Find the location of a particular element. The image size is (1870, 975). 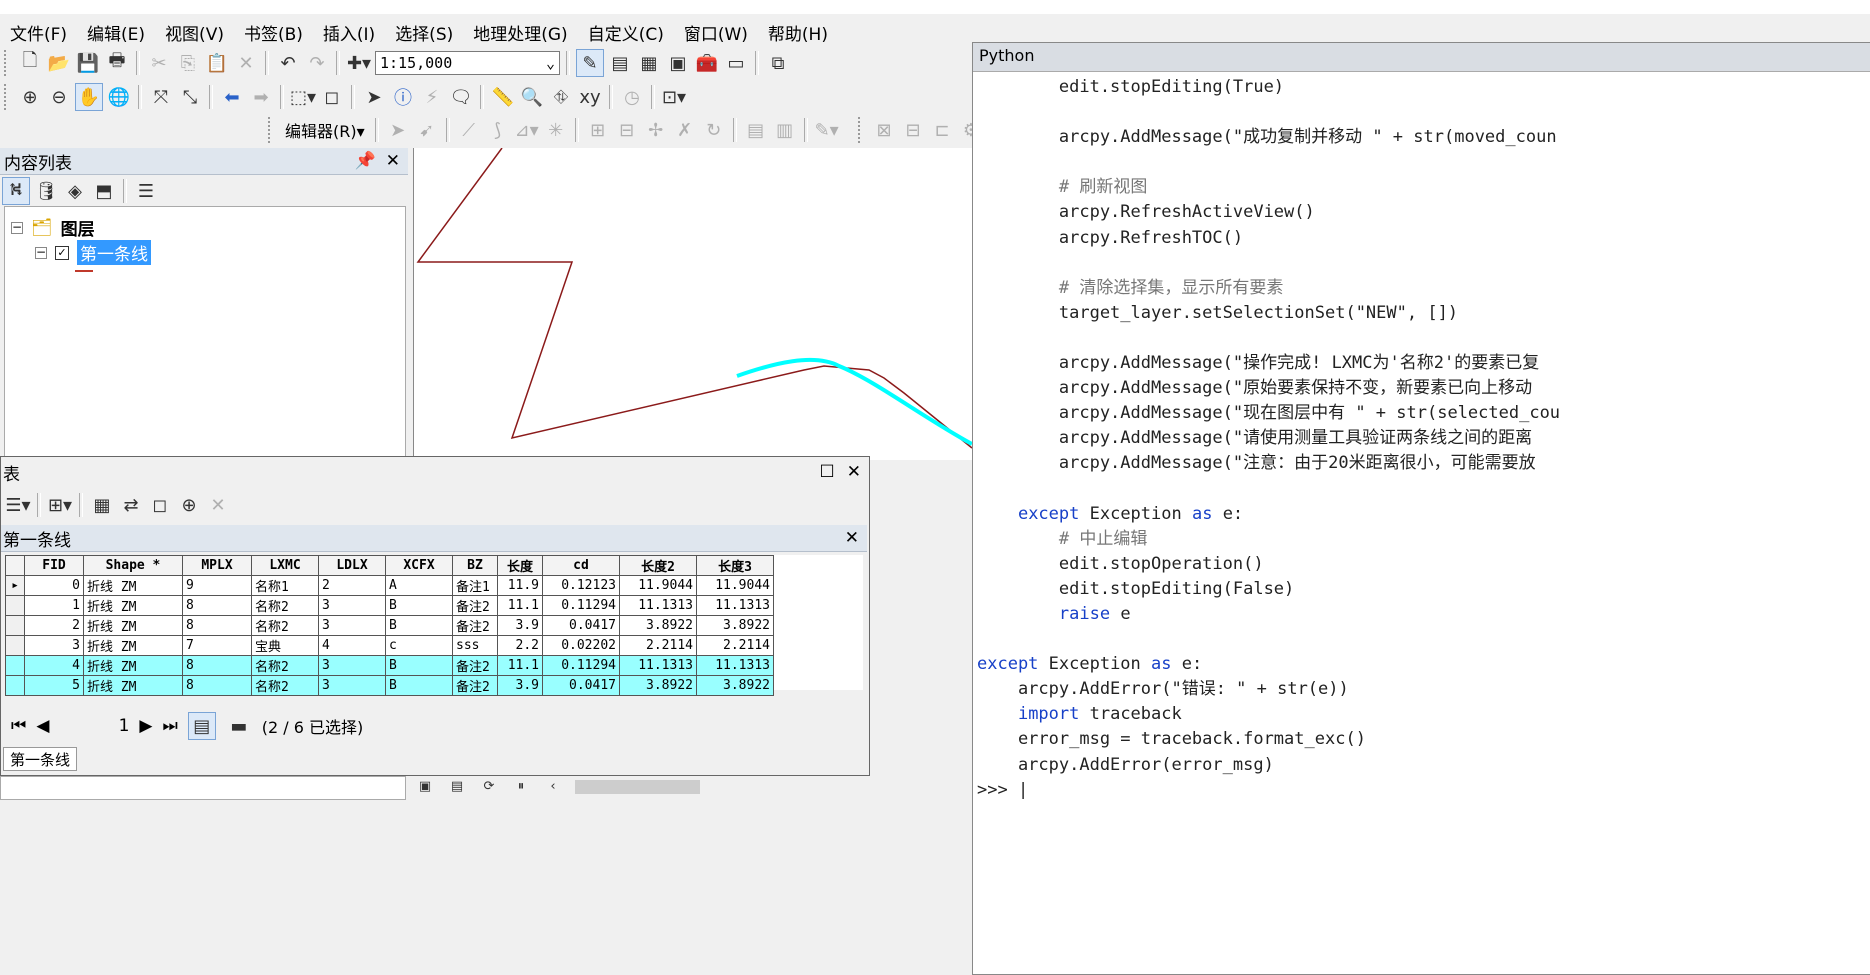

validate-icon: ⊟ is located at coordinates (913, 130).